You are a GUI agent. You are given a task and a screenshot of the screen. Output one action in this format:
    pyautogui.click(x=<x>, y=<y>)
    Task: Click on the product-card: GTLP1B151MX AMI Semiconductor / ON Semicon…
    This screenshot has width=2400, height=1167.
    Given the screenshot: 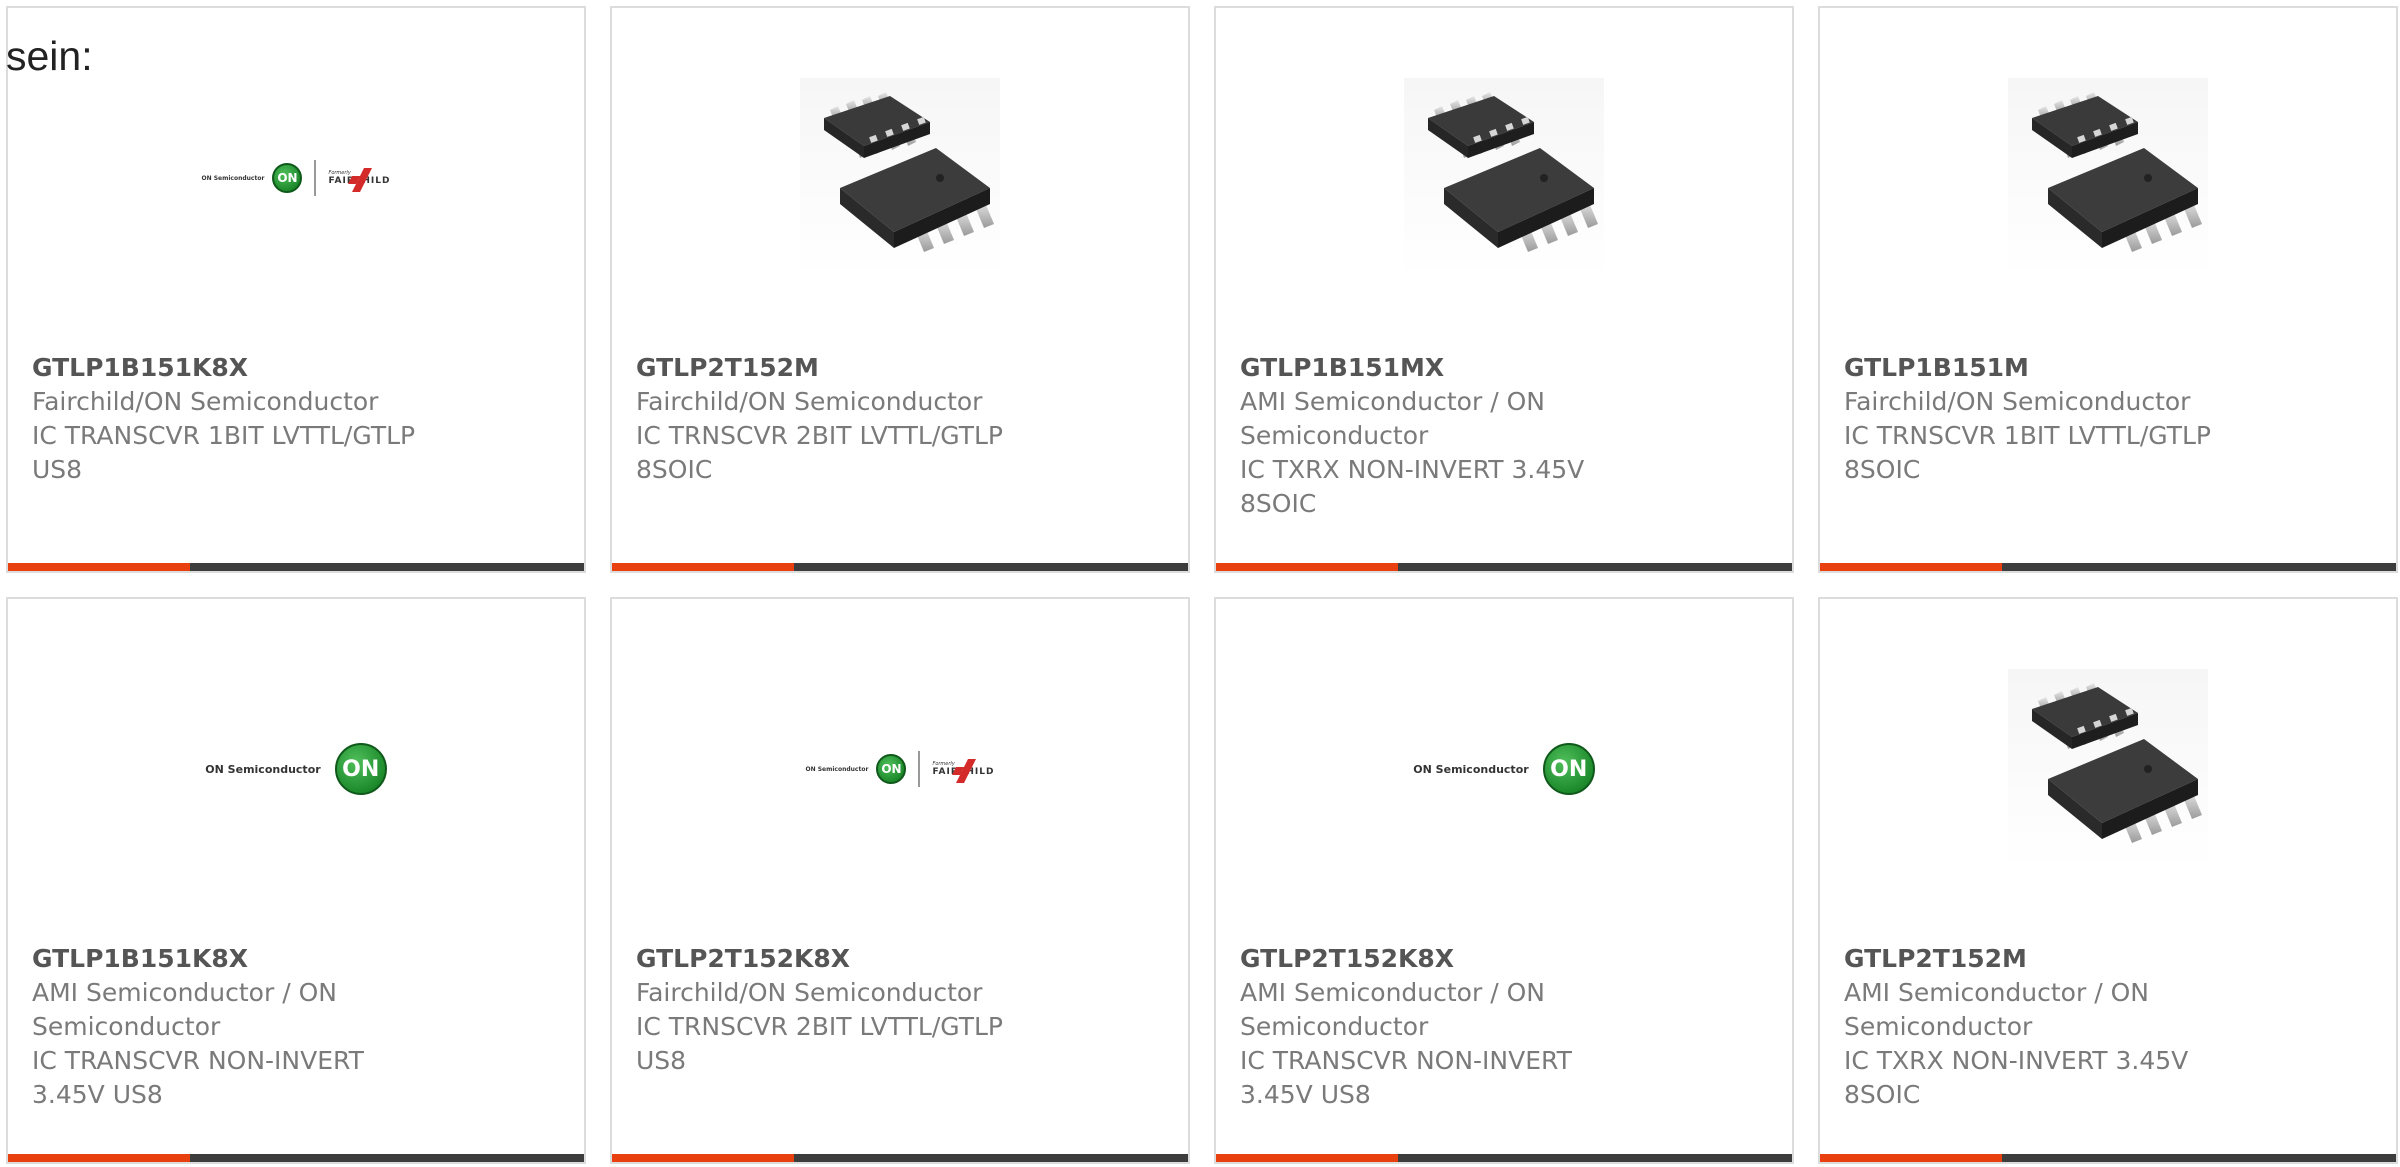 What is the action you would take?
    pyautogui.click(x=1504, y=289)
    